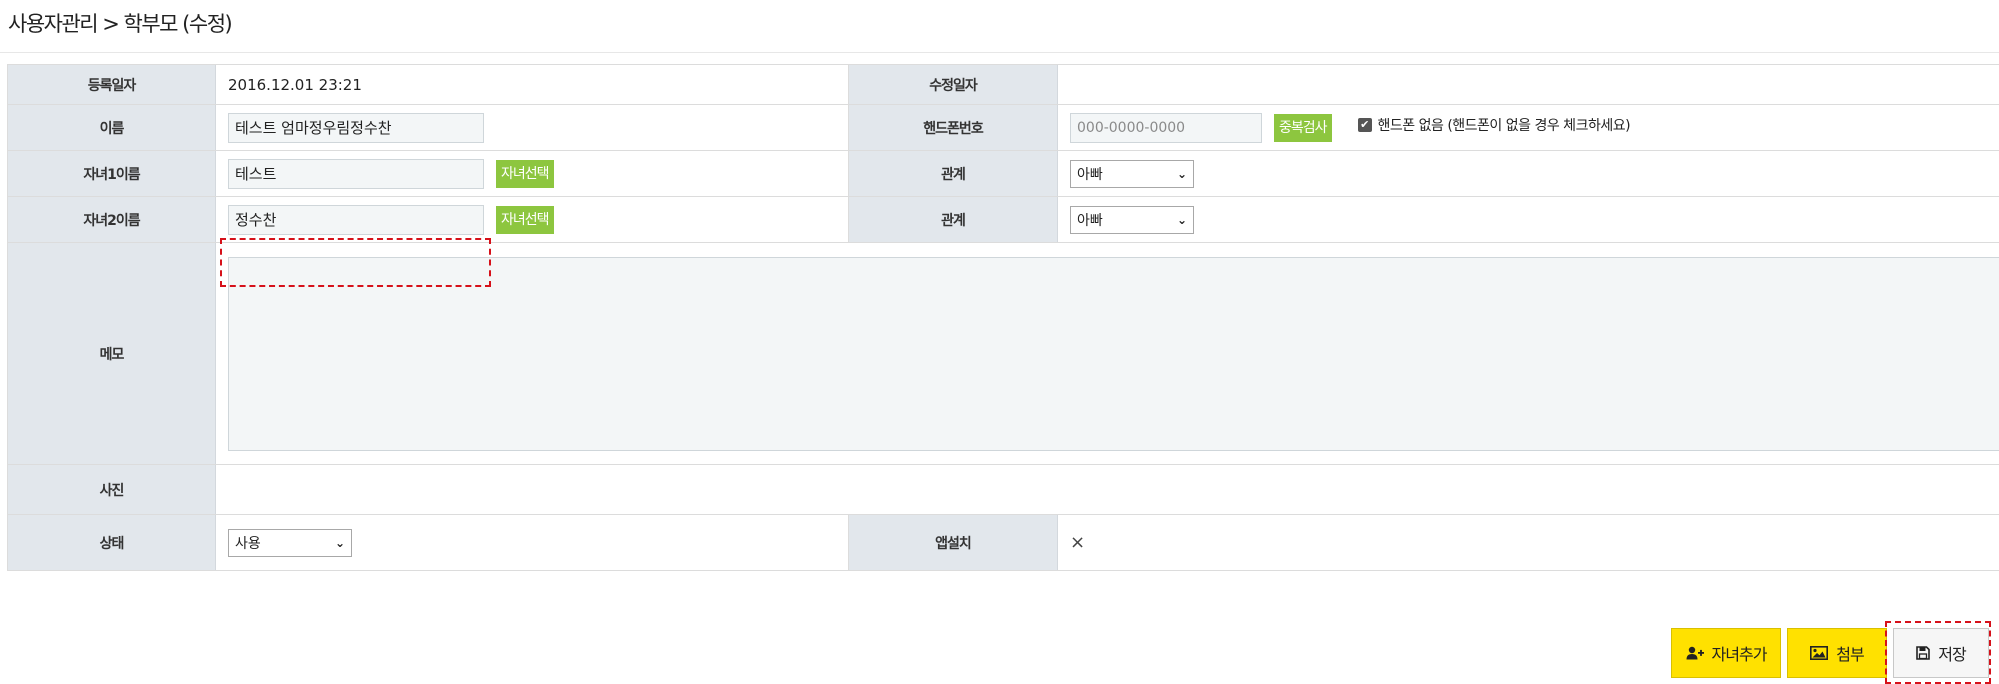  What do you see at coordinates (356, 127) in the screenshot?
I see `name-input: 테스트 엄마정우림정수찬` at bounding box center [356, 127].